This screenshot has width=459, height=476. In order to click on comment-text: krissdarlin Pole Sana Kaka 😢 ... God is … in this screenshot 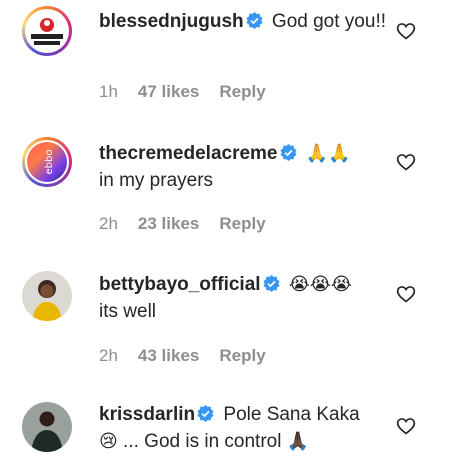, I will do `click(249, 428)`.